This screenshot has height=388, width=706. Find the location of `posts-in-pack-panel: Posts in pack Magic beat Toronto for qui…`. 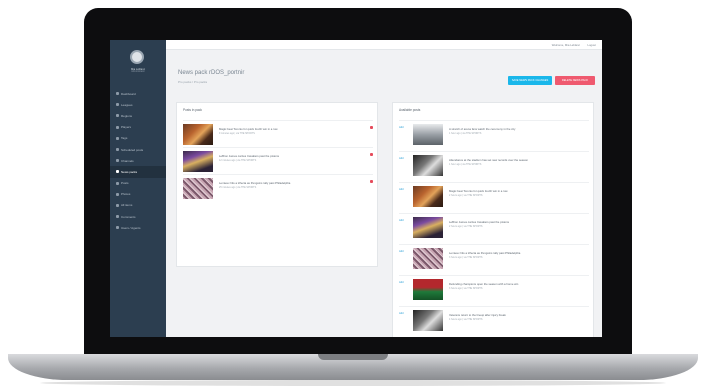

posts-in-pack-panel: Posts in pack Magic beat Toronto for qui… is located at coordinates (277, 184).